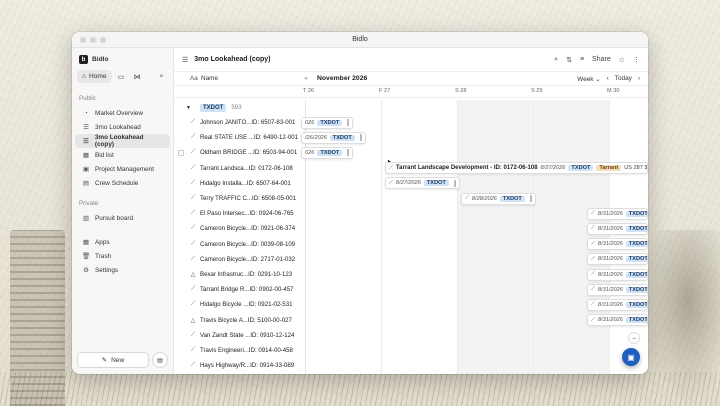 The height and width of the screenshot is (406, 720). What do you see at coordinates (122, 242) in the screenshot?
I see `sidebar-item: ▦ Apps` at bounding box center [122, 242].